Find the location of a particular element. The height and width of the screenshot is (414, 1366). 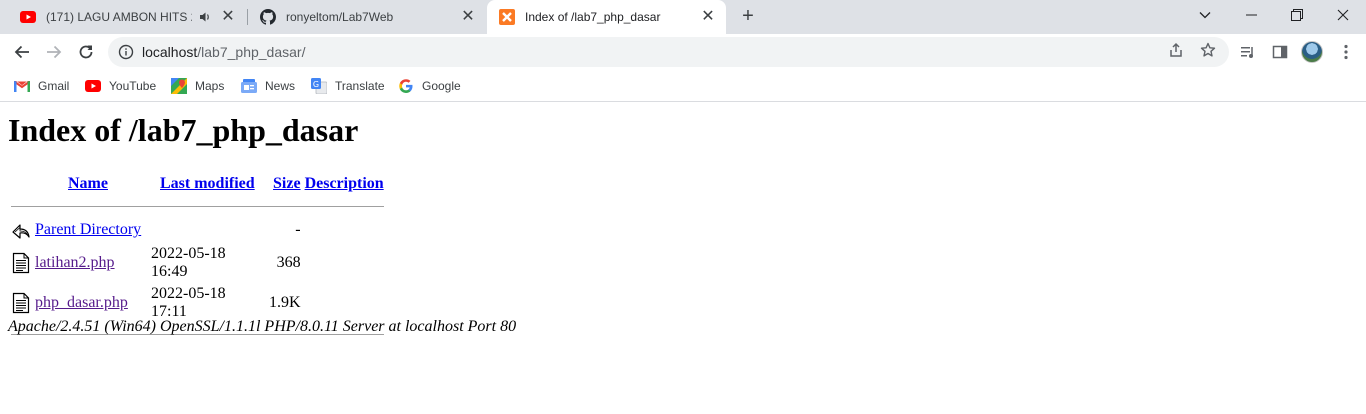

sort-by-modified-link: Last modified is located at coordinates (207, 183).